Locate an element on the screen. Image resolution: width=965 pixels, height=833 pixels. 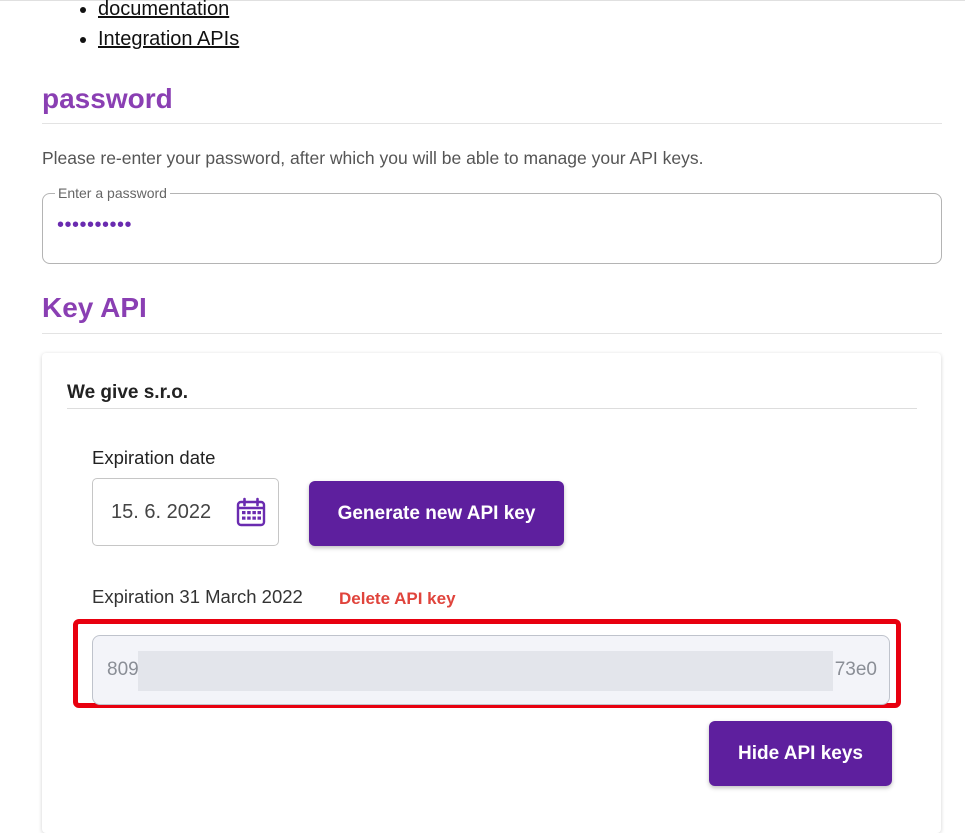
current-expiration: Expiration 31 March 2022 is located at coordinates (197, 596).